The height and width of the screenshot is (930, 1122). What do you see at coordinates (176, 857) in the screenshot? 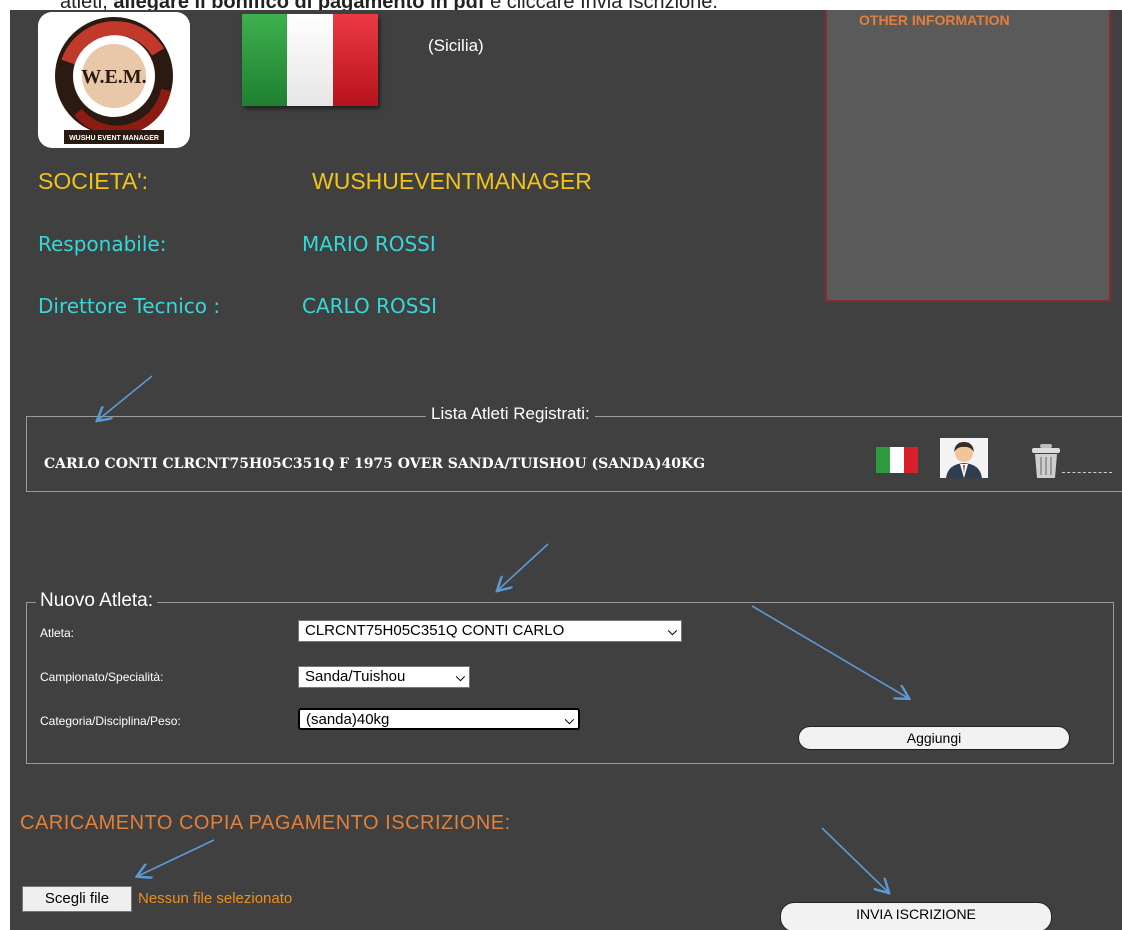
I see `arrow-to-choose-file` at bounding box center [176, 857].